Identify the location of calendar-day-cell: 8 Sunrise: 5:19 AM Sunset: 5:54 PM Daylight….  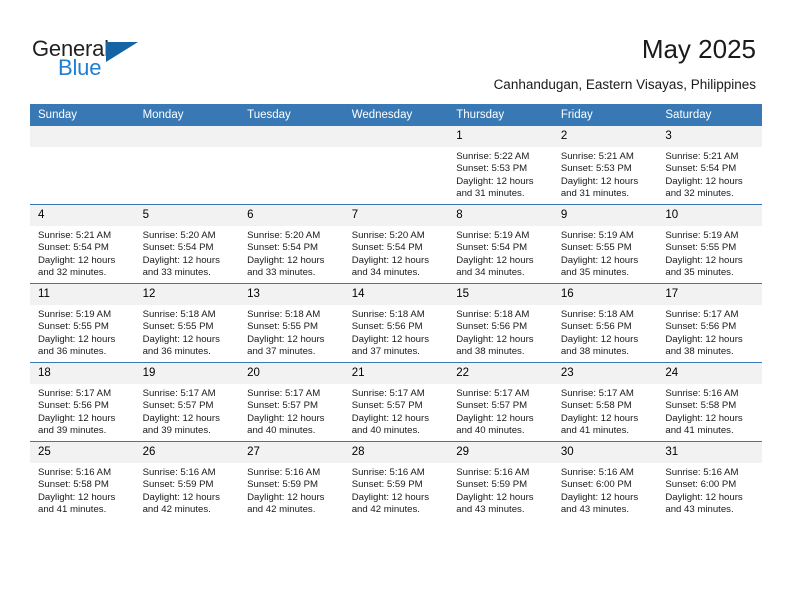
(500, 244).